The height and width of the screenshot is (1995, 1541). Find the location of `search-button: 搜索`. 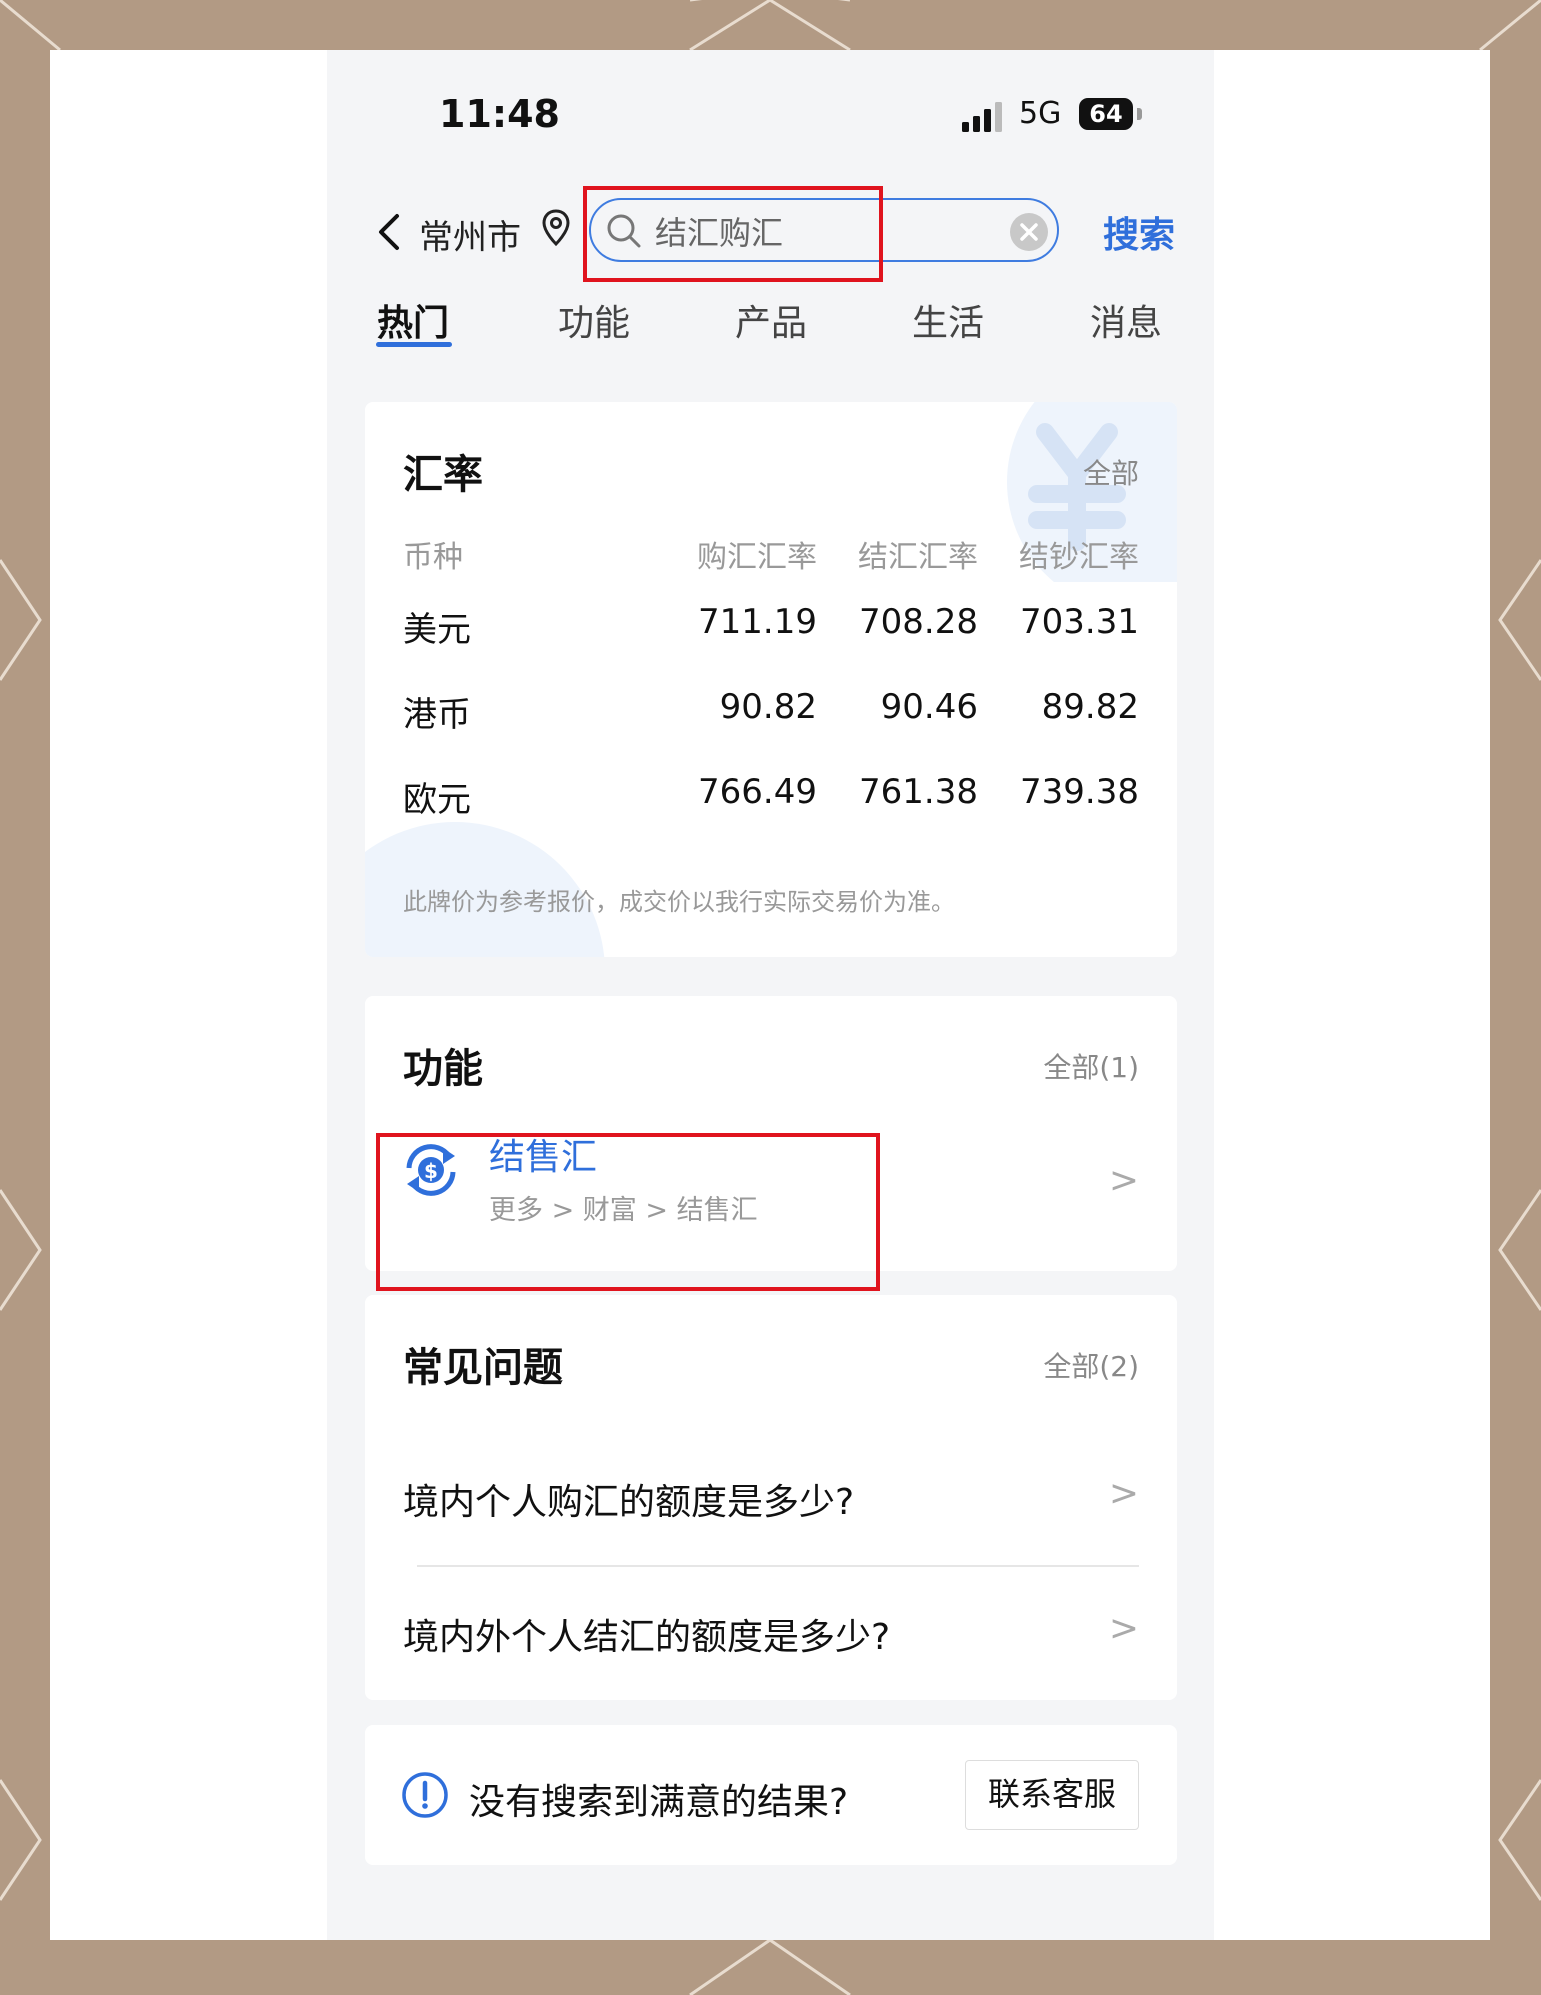

search-button: 搜索 is located at coordinates (1139, 232).